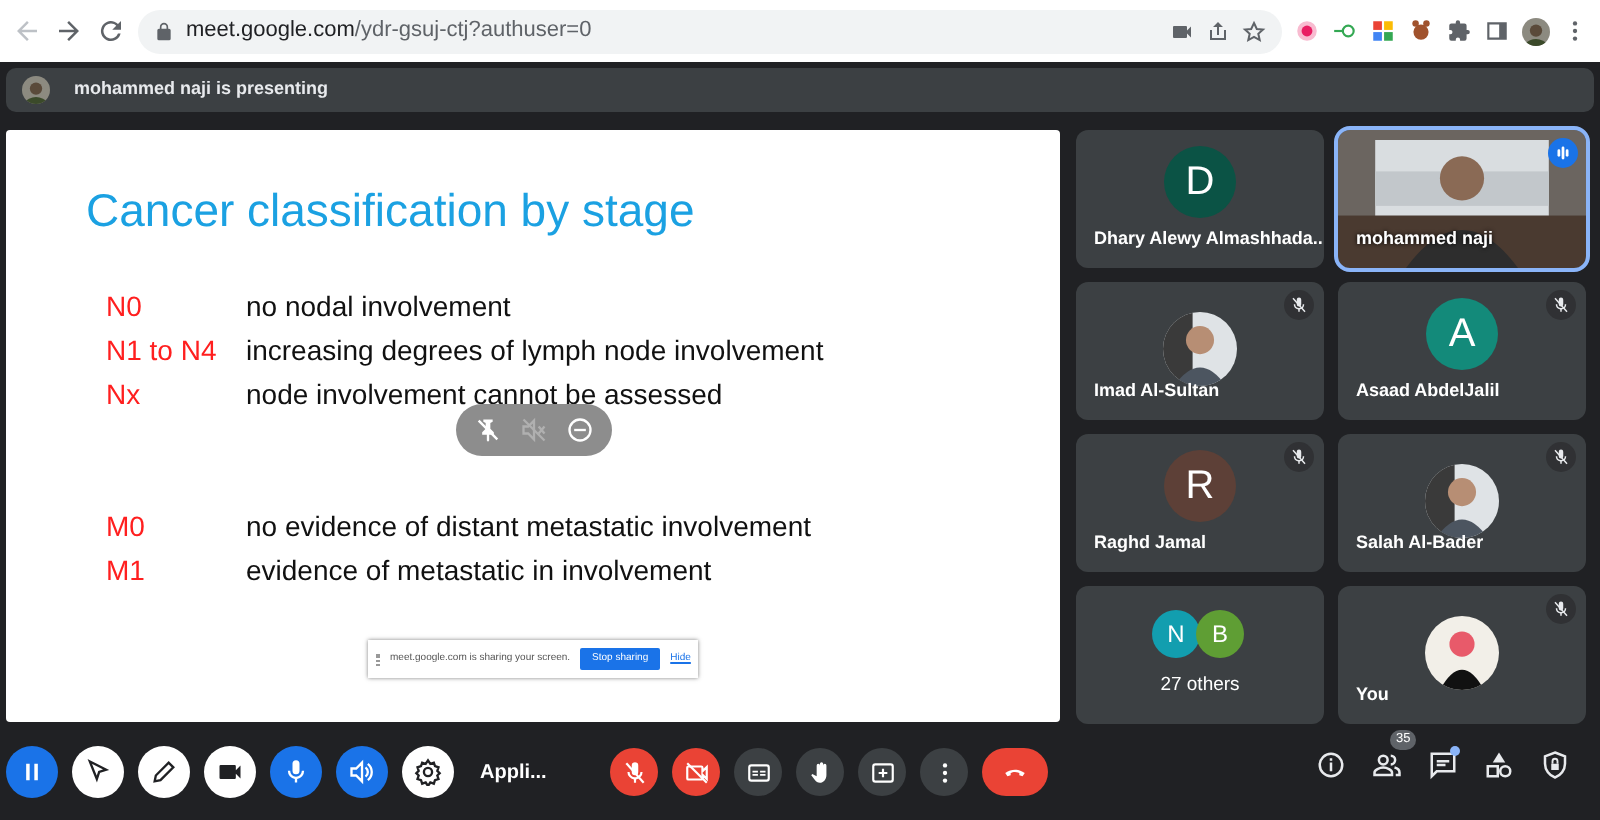 The width and height of the screenshot is (1600, 820). I want to click on participant-tile: Salah Al-Bader, so click(1462, 503).